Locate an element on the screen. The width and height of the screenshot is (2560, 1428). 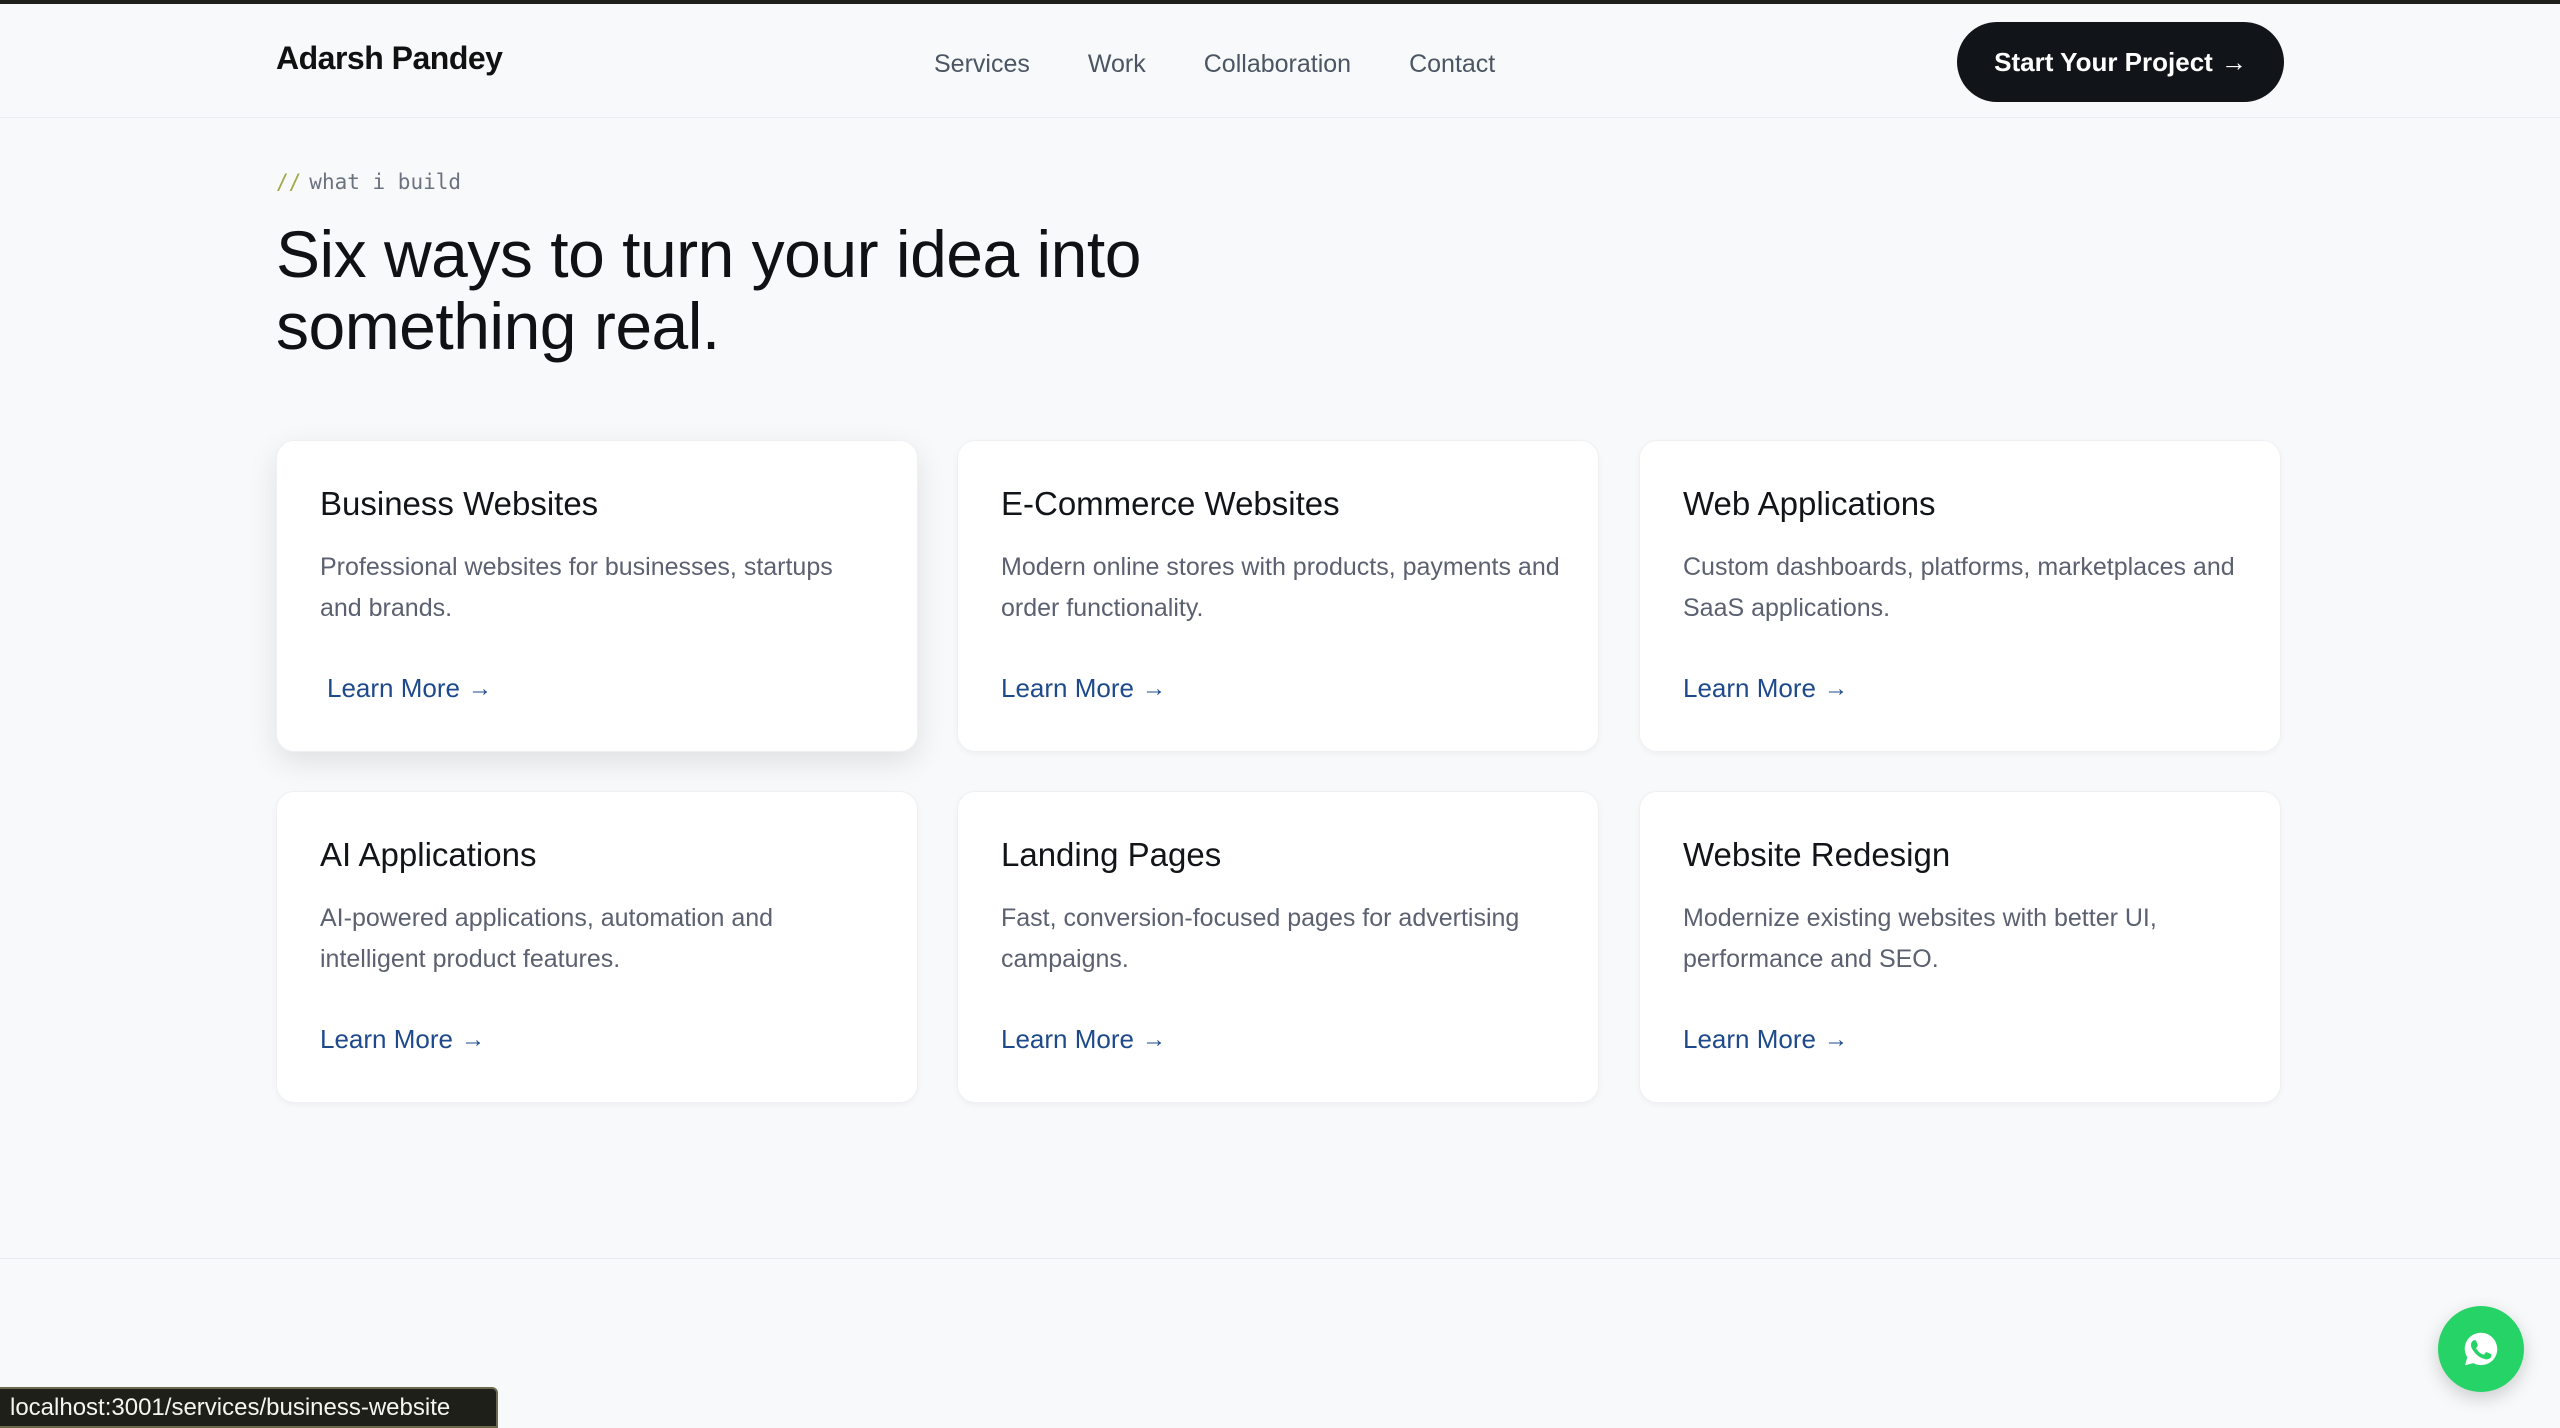
card-title: AI Applications is located at coordinates (428, 854).